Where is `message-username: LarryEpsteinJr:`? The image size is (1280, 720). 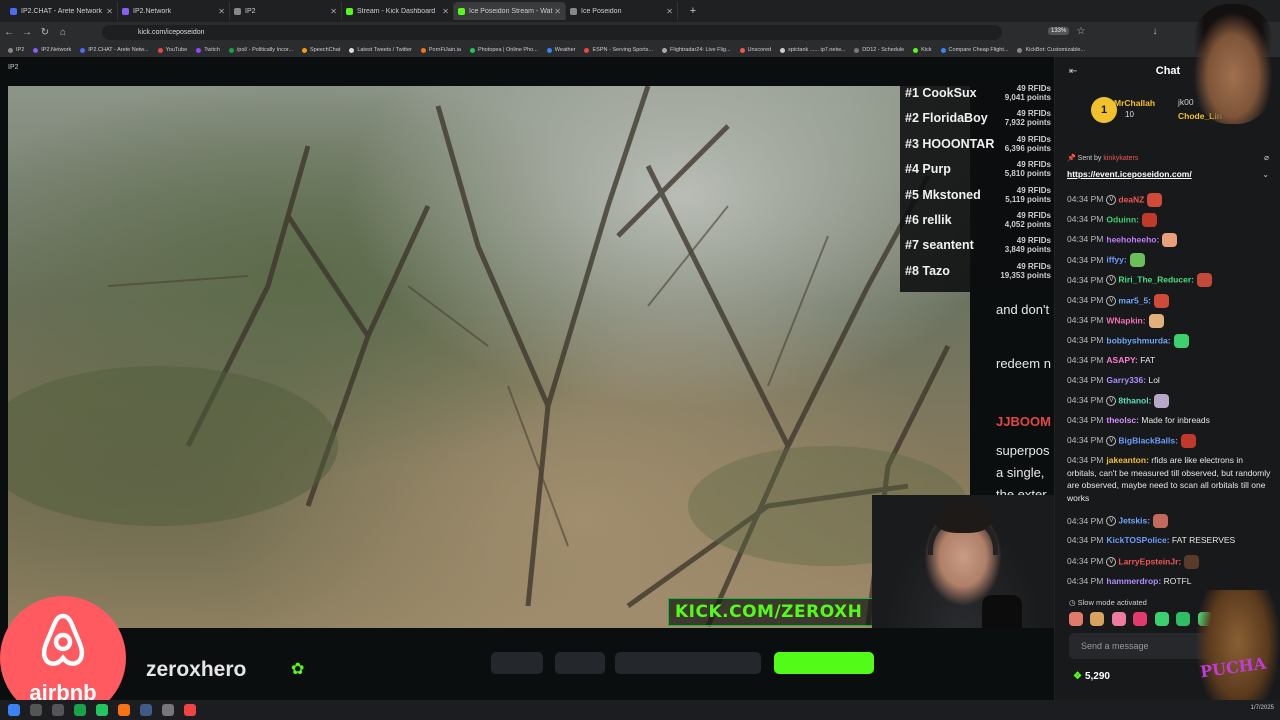
message-username: LarryEpsteinJr: is located at coordinates (1149, 561).